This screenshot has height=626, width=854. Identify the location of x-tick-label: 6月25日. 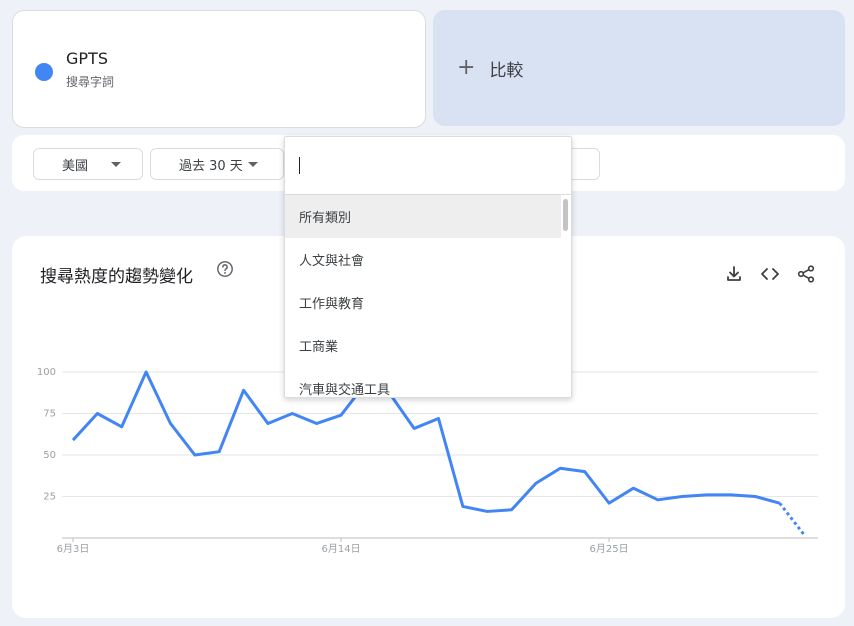
(609, 549).